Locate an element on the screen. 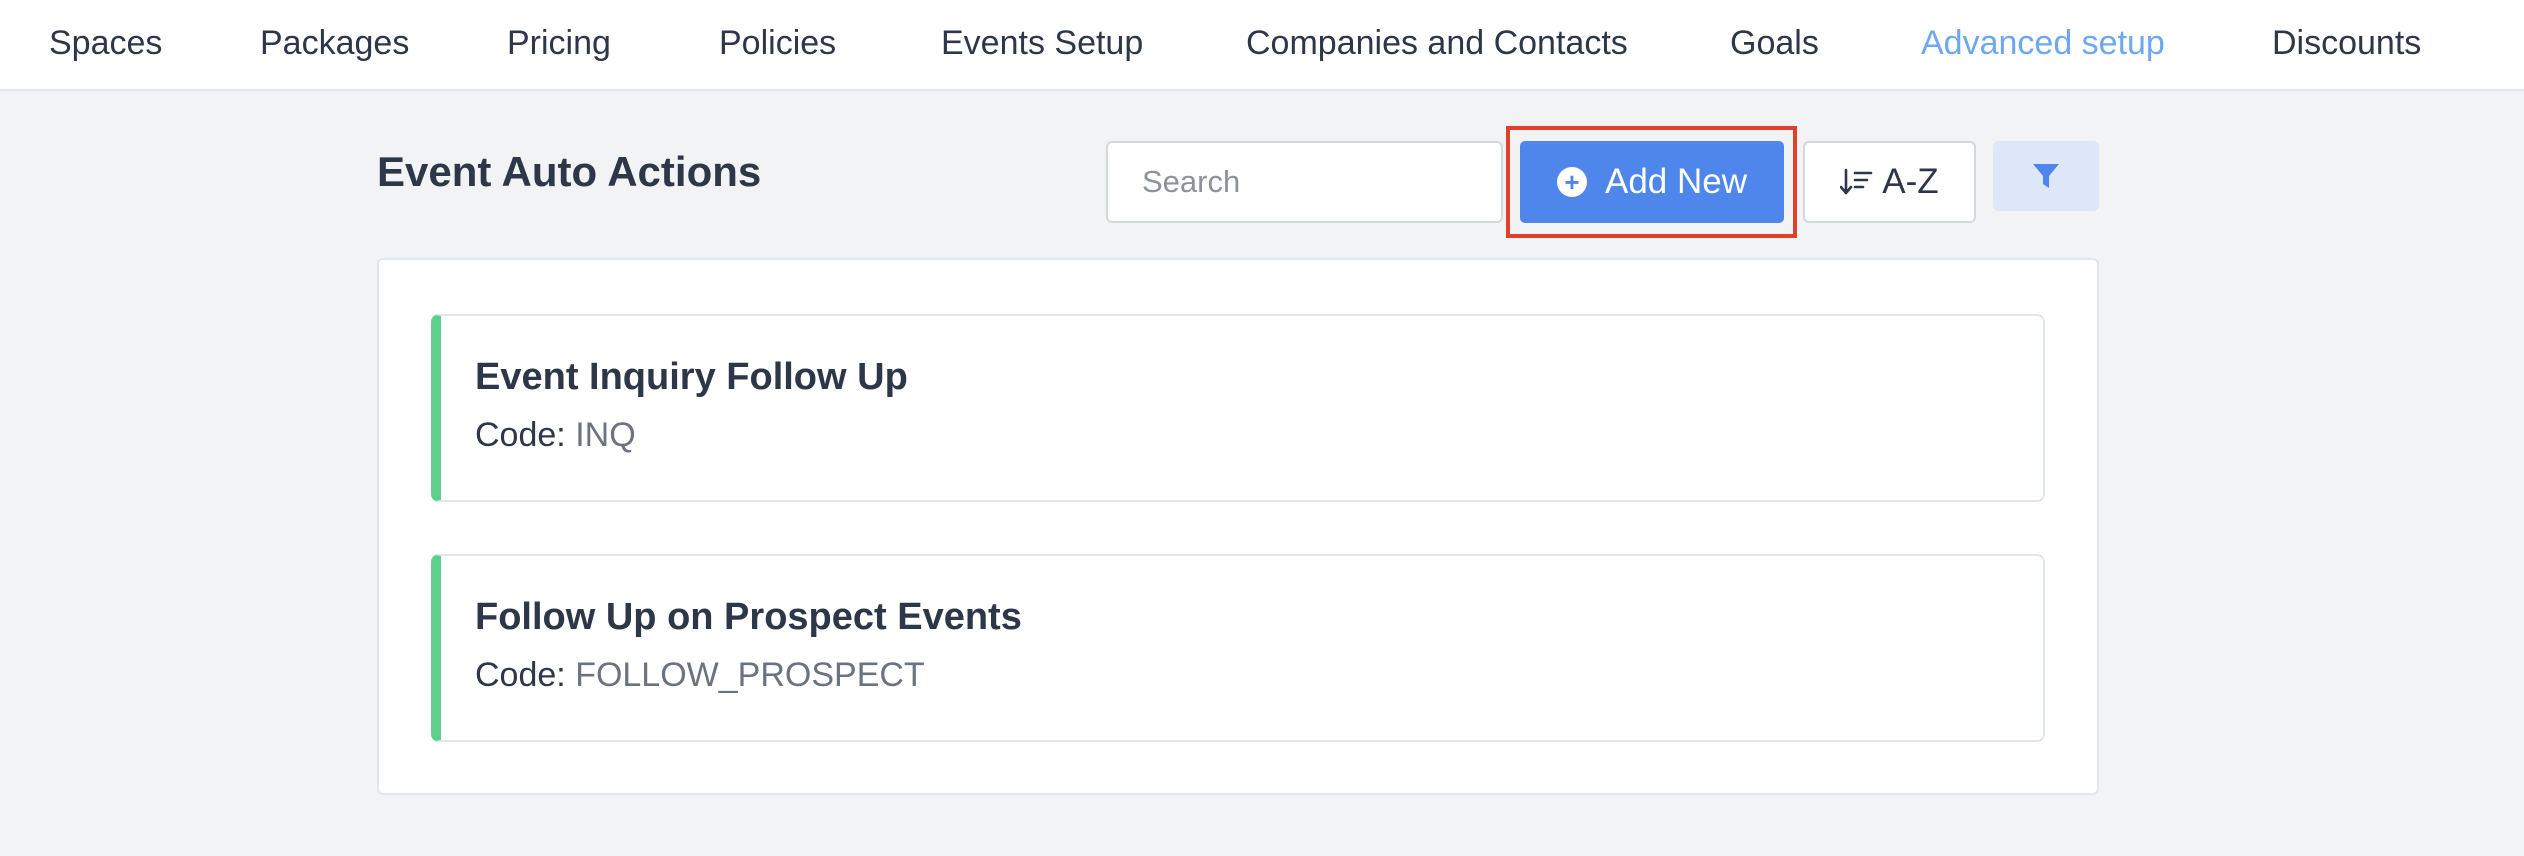  add-new-button: + Add New is located at coordinates (1652, 182).